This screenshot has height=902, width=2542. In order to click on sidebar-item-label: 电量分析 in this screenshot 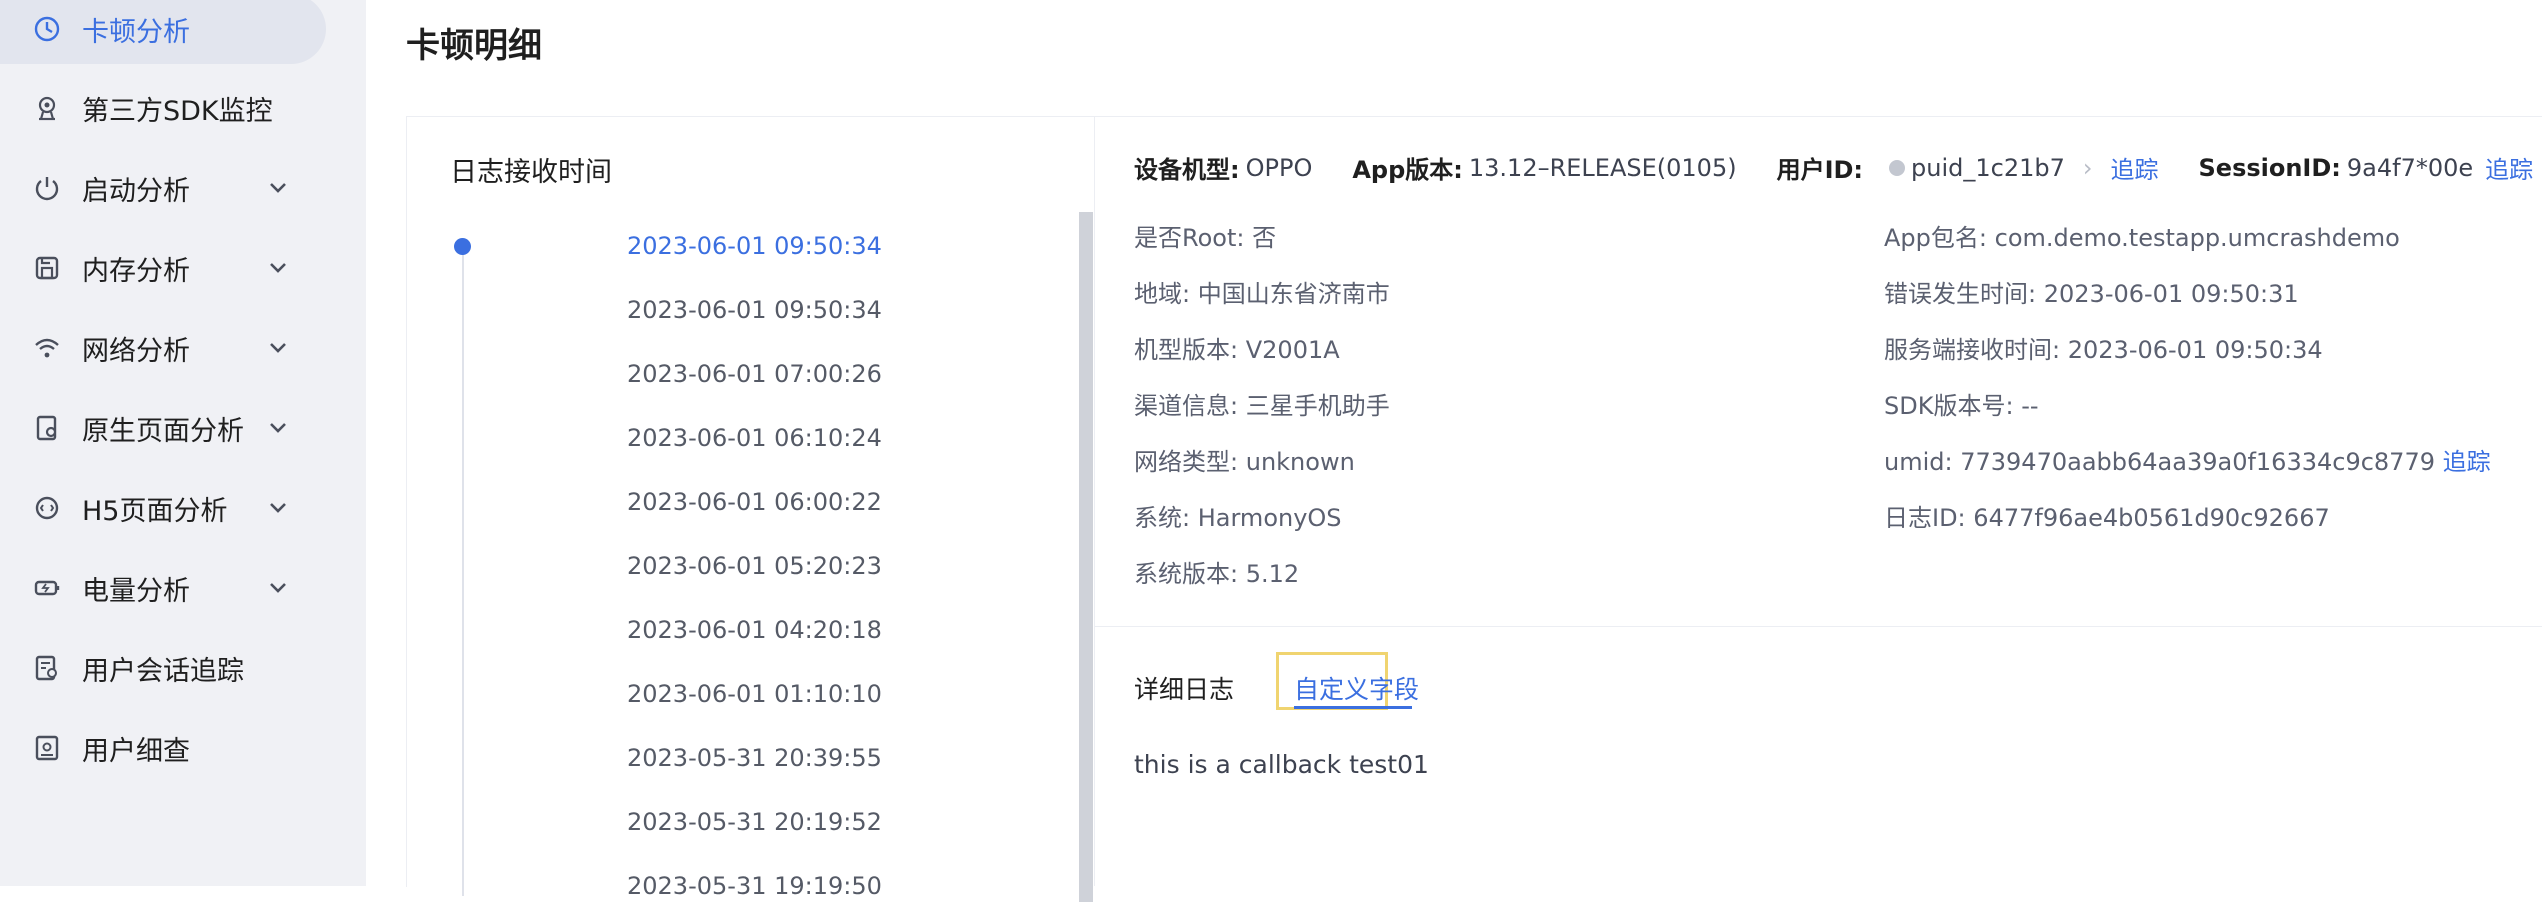, I will do `click(136, 591)`.